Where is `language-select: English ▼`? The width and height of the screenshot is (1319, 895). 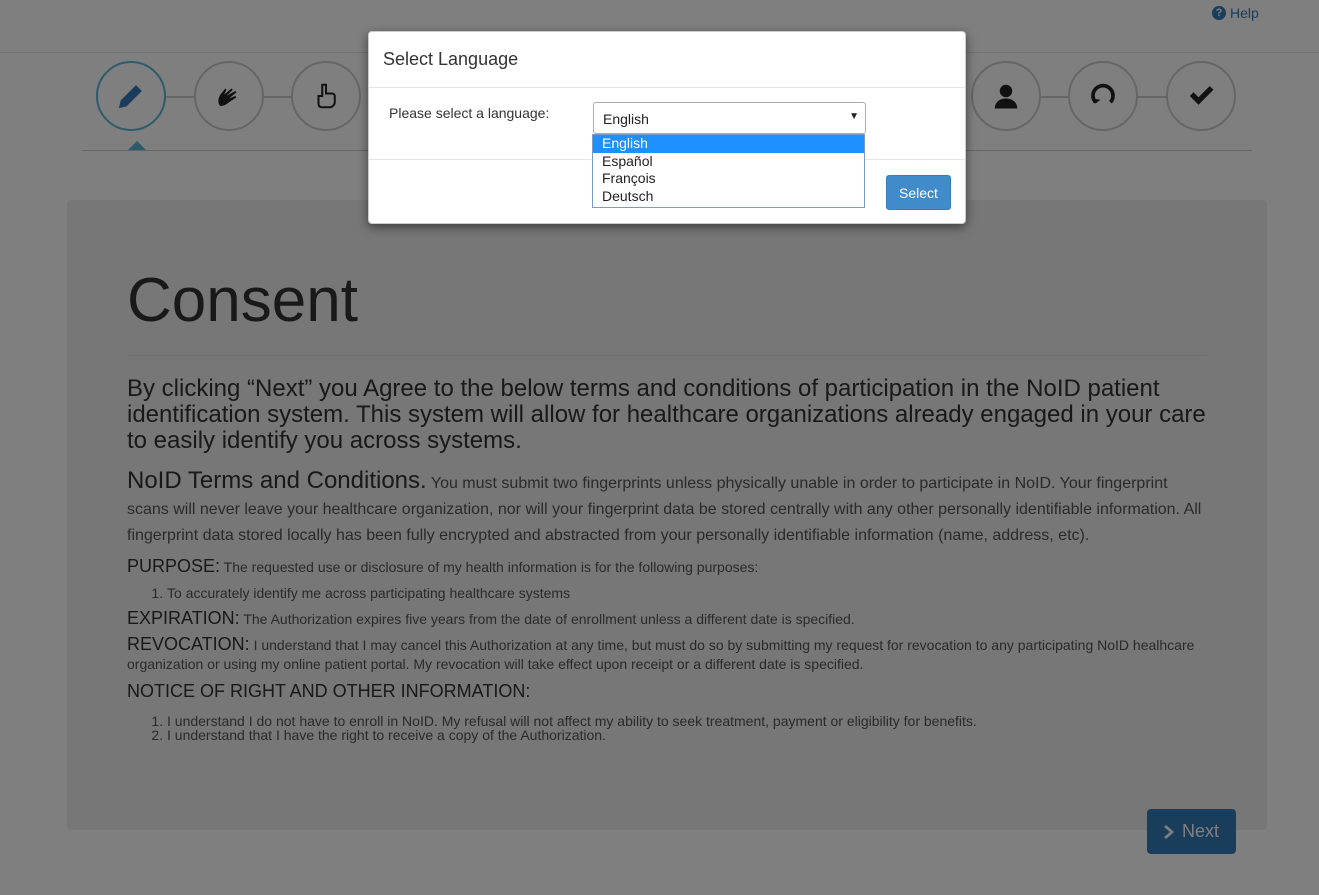
language-select: English ▼ is located at coordinates (729, 118).